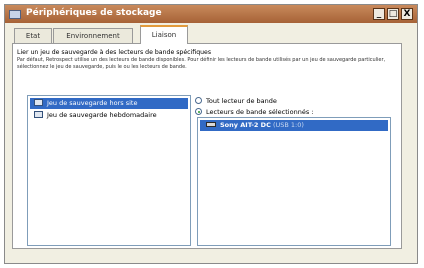 The height and width of the screenshot is (268, 424). I want to click on drive-name: Sony AIT-2 DC, so click(245, 125).